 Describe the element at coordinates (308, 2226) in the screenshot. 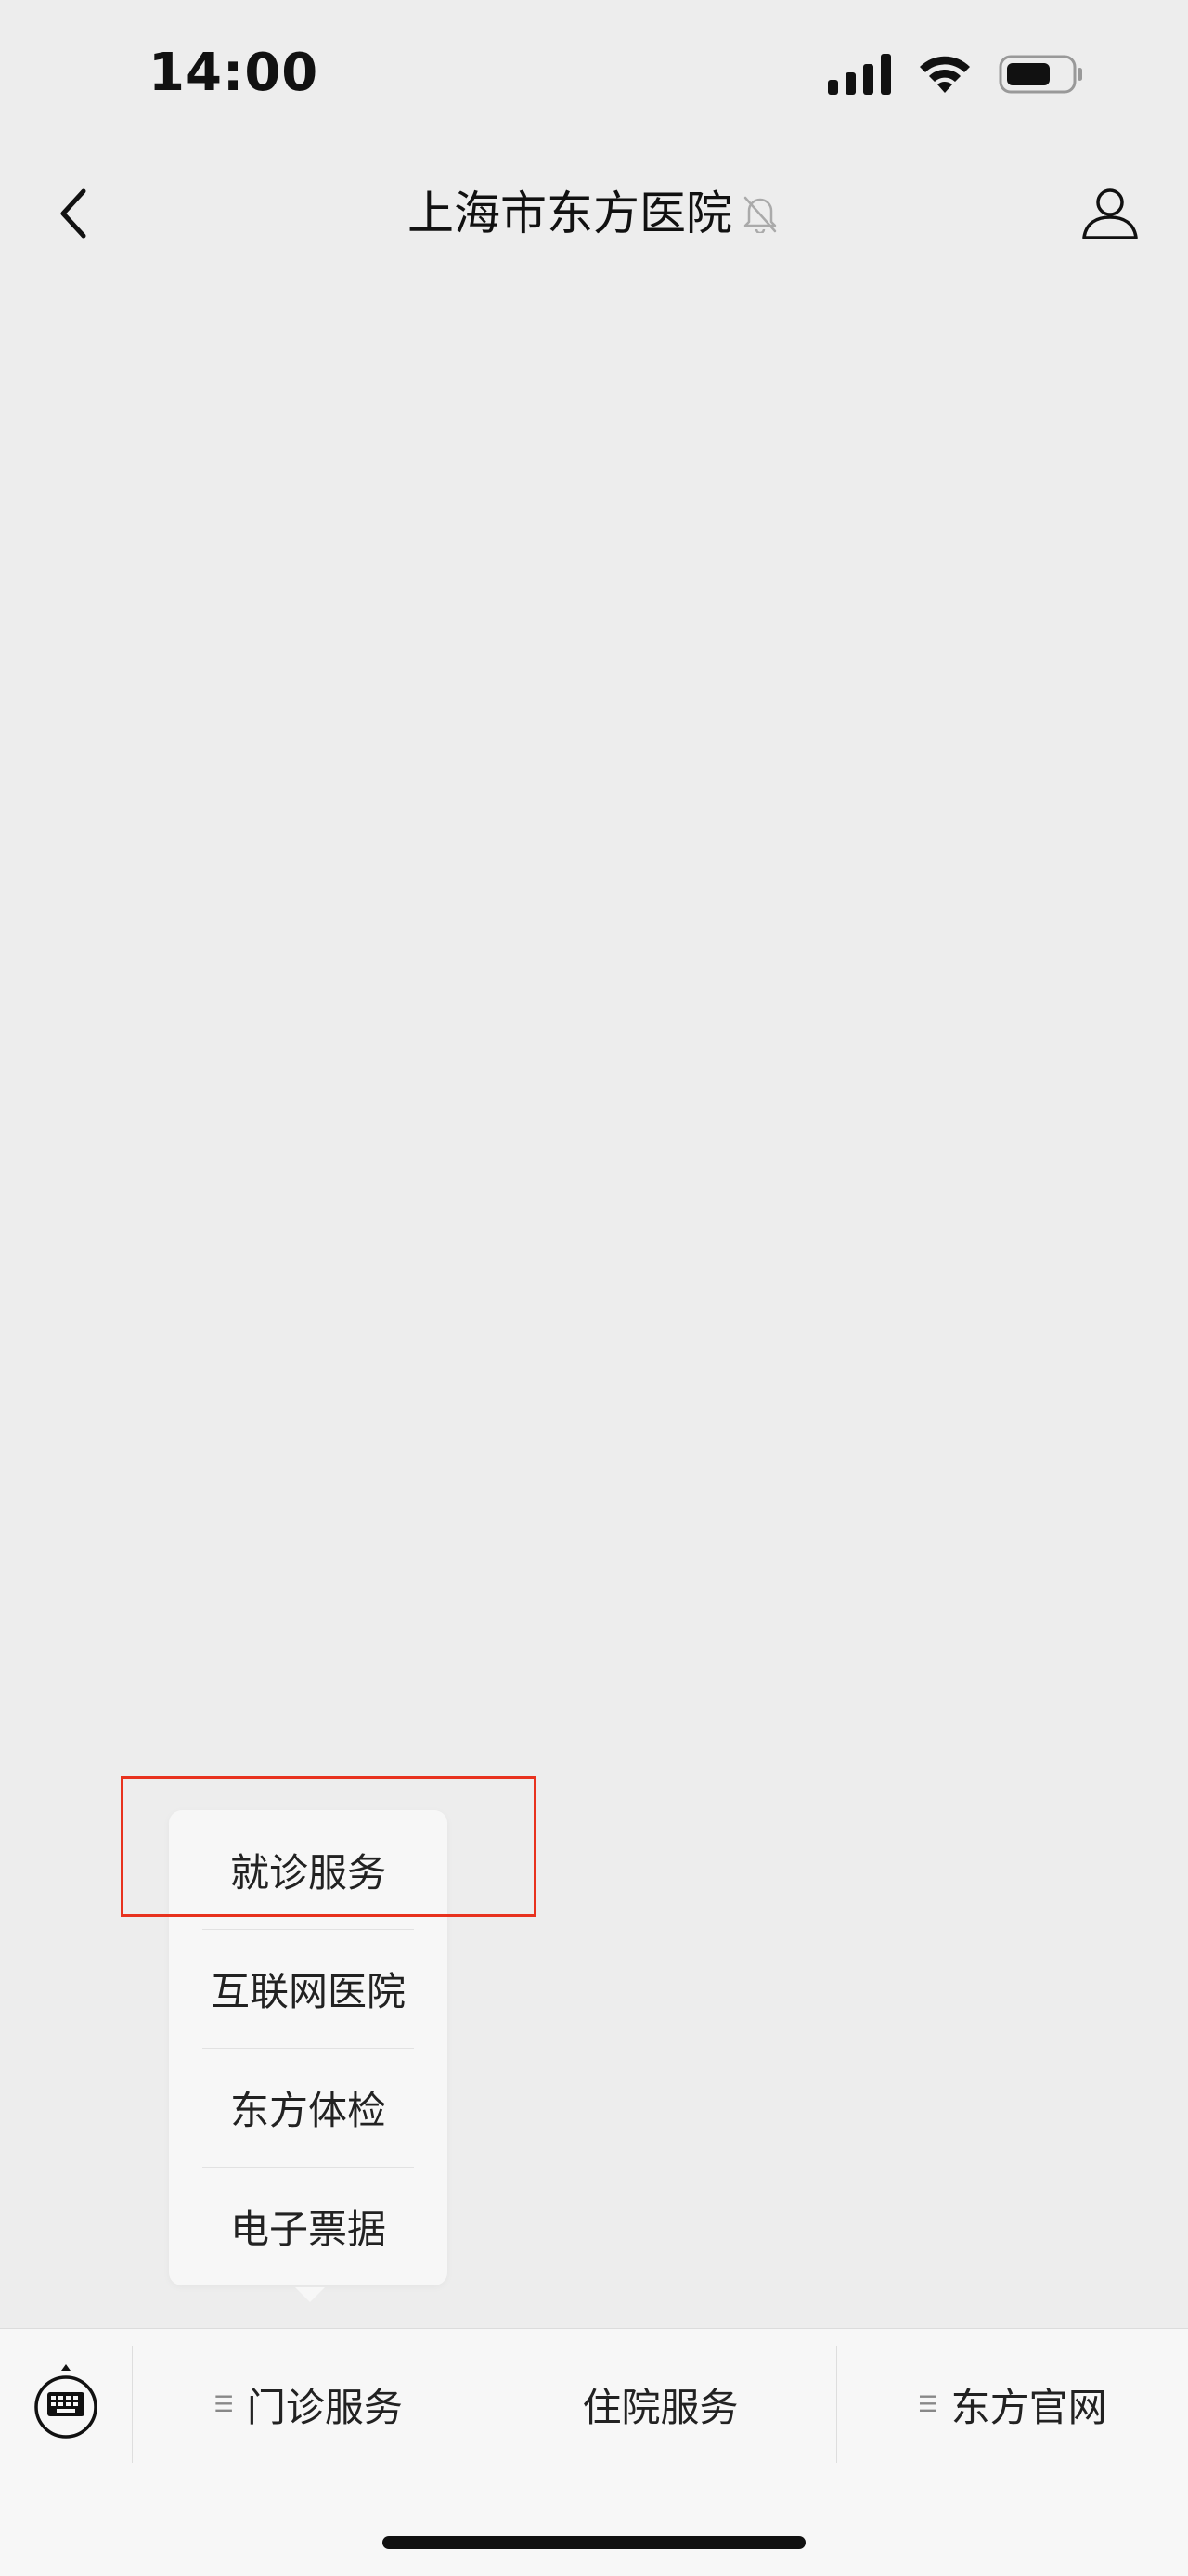

I see `submenu-item-e-receipt: 电子票据` at that location.